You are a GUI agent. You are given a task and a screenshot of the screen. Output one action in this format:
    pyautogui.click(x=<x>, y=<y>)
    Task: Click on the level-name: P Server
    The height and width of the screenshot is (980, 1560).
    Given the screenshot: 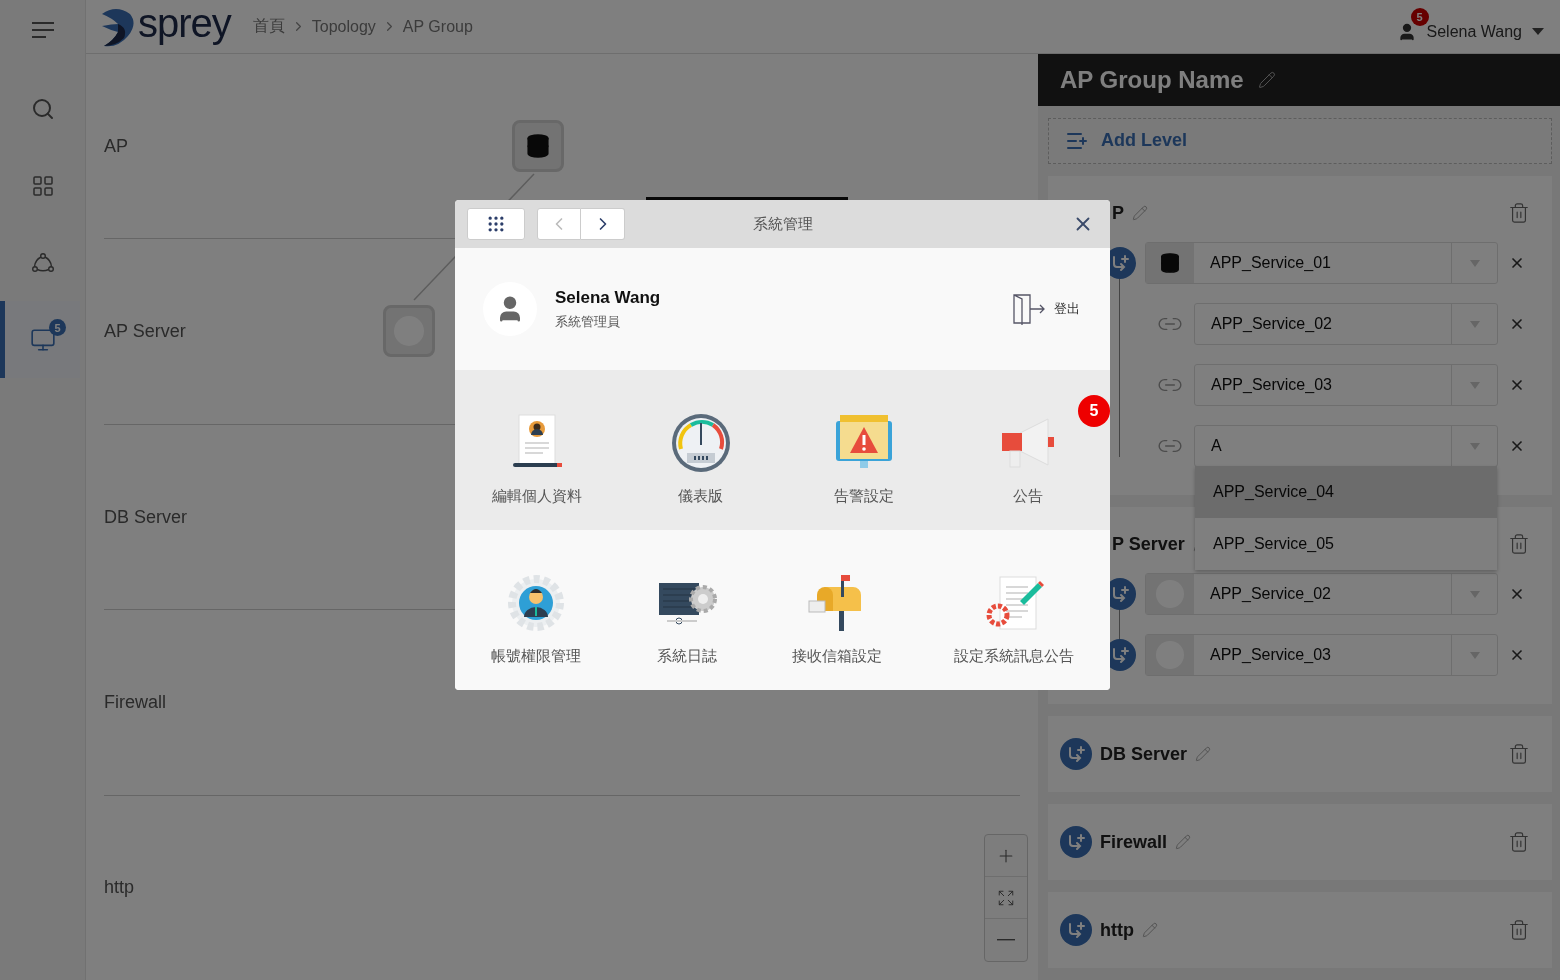 What is the action you would take?
    pyautogui.click(x=1148, y=544)
    